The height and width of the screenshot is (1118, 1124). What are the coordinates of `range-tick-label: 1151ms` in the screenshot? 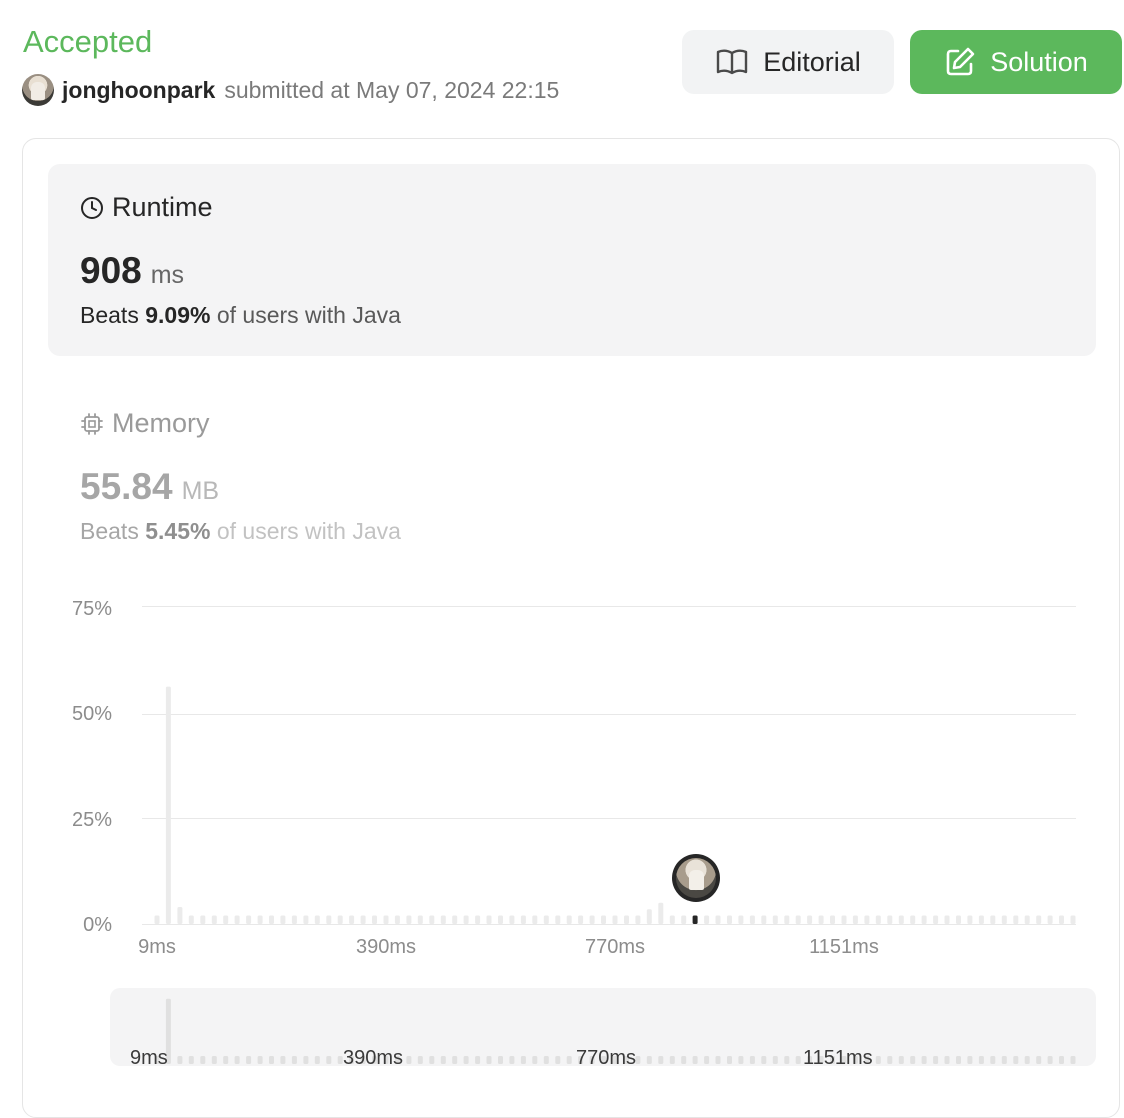 It's located at (838, 1058).